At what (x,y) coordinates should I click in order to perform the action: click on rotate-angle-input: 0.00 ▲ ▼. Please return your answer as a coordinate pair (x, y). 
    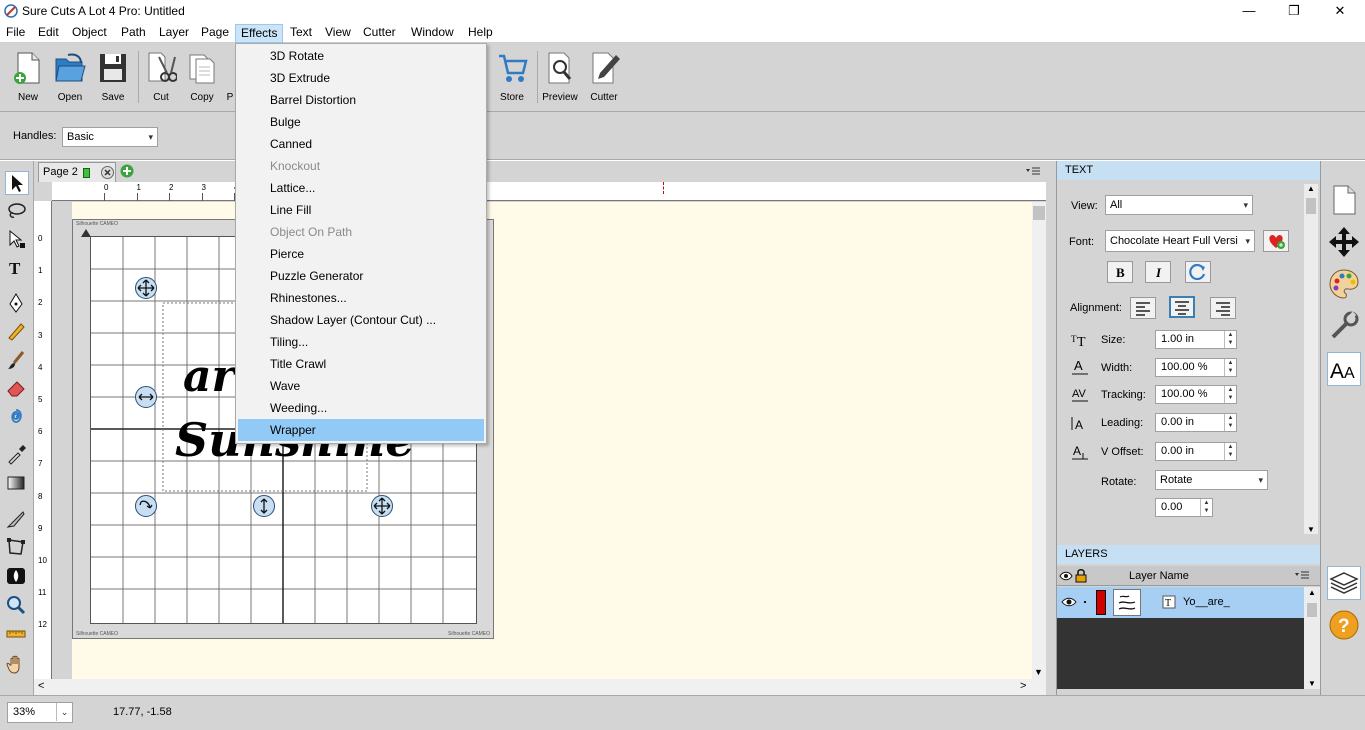
    Looking at the image, I should click on (1184, 507).